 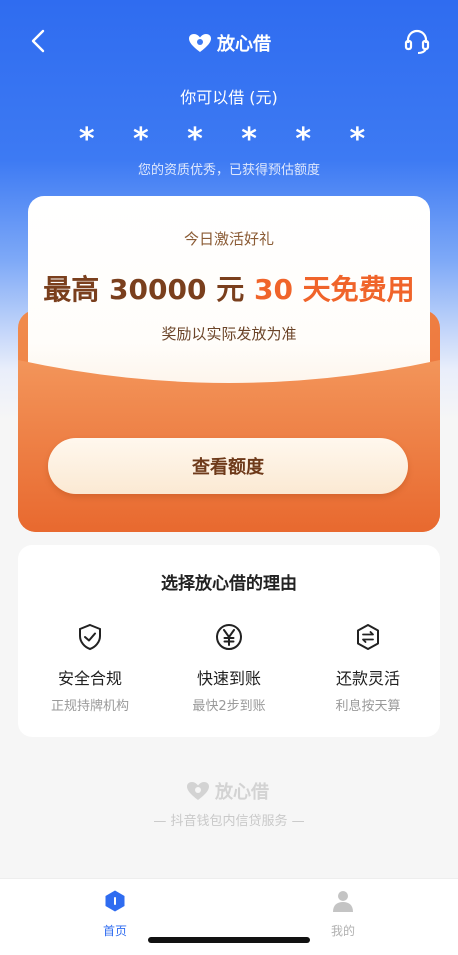 I want to click on quota-note: 您的资质优秀，已获得预估额度, so click(x=228, y=170).